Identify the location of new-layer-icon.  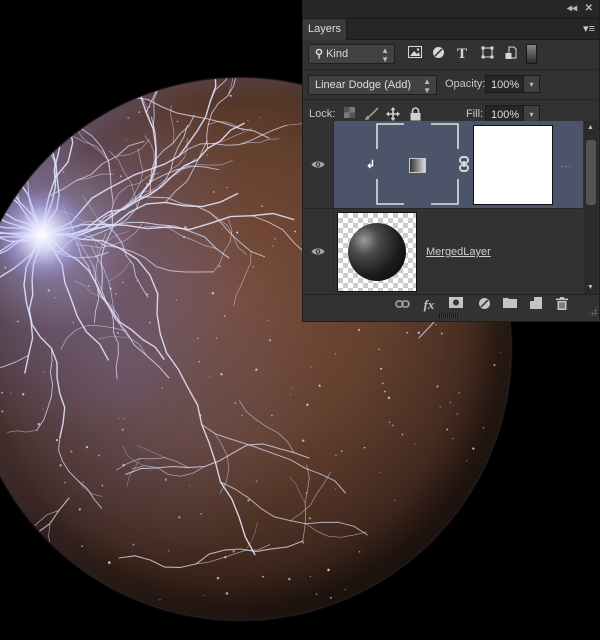
(536, 304).